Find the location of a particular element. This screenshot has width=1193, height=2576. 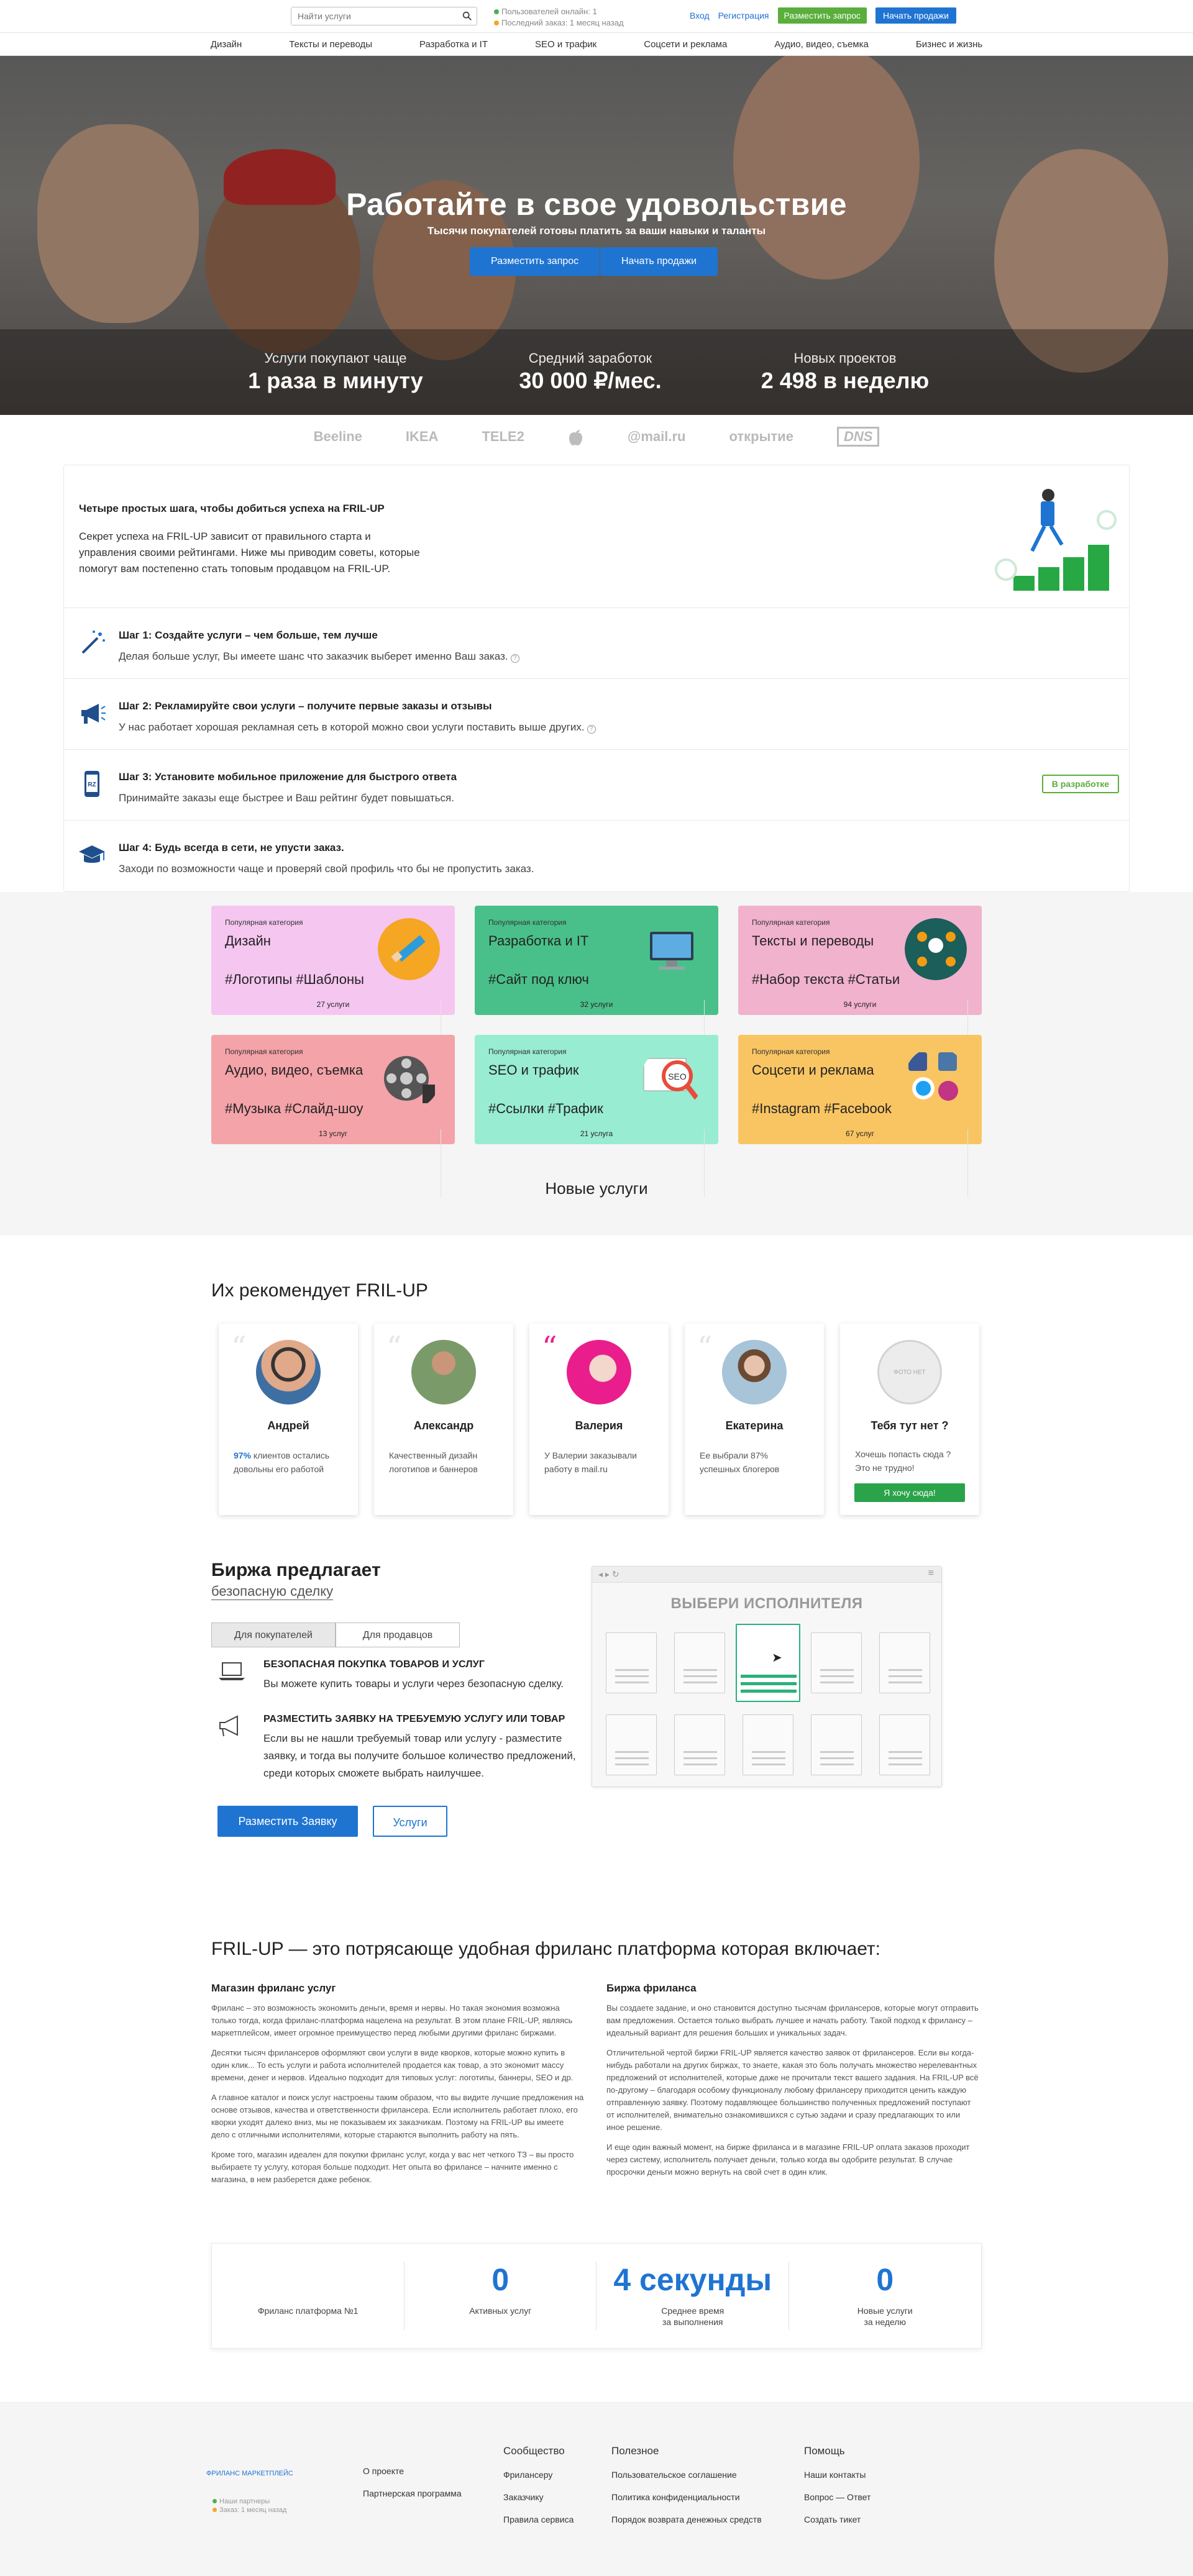

nav-item-design: Дизайн is located at coordinates (226, 44).